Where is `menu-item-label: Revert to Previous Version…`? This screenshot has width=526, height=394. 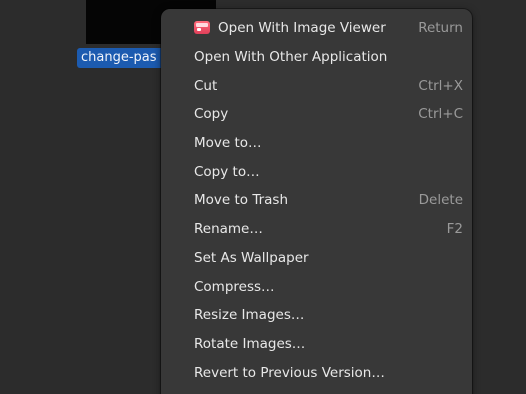 menu-item-label: Revert to Previous Version… is located at coordinates (289, 372).